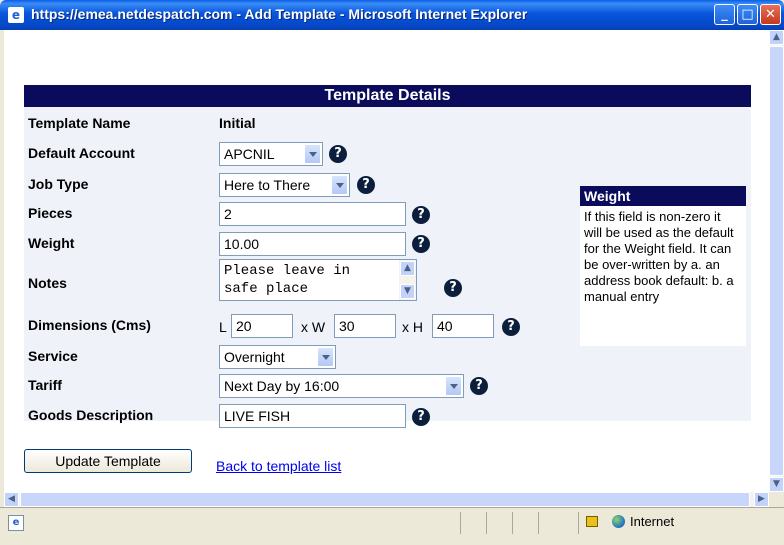 The width and height of the screenshot is (784, 545). Describe the element at coordinates (387, 96) in the screenshot. I see `panel-heading: Template Details` at that location.